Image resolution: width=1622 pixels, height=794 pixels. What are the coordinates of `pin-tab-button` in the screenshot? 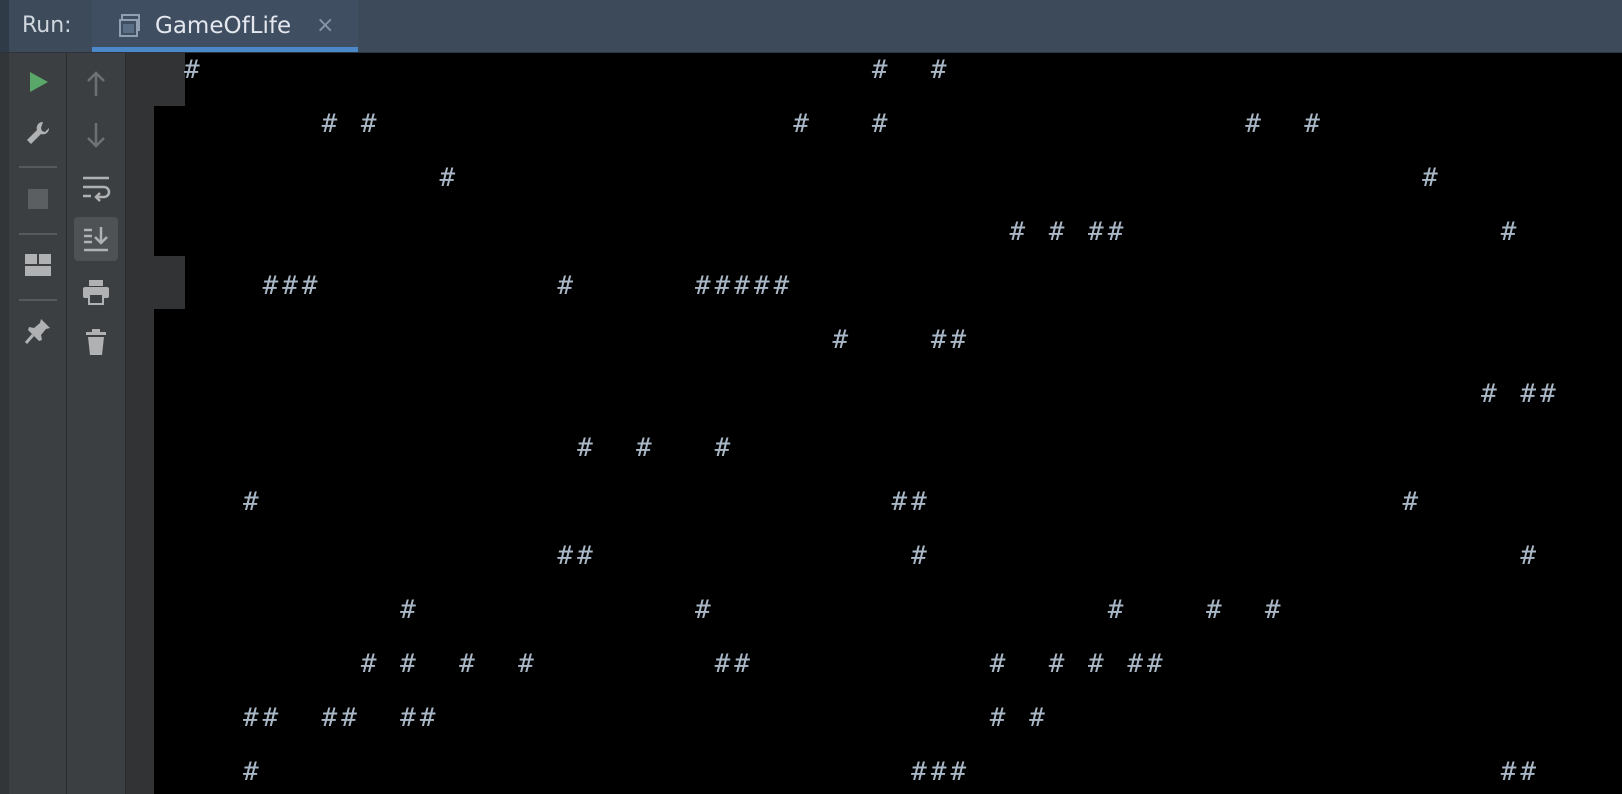 It's located at (38, 331).